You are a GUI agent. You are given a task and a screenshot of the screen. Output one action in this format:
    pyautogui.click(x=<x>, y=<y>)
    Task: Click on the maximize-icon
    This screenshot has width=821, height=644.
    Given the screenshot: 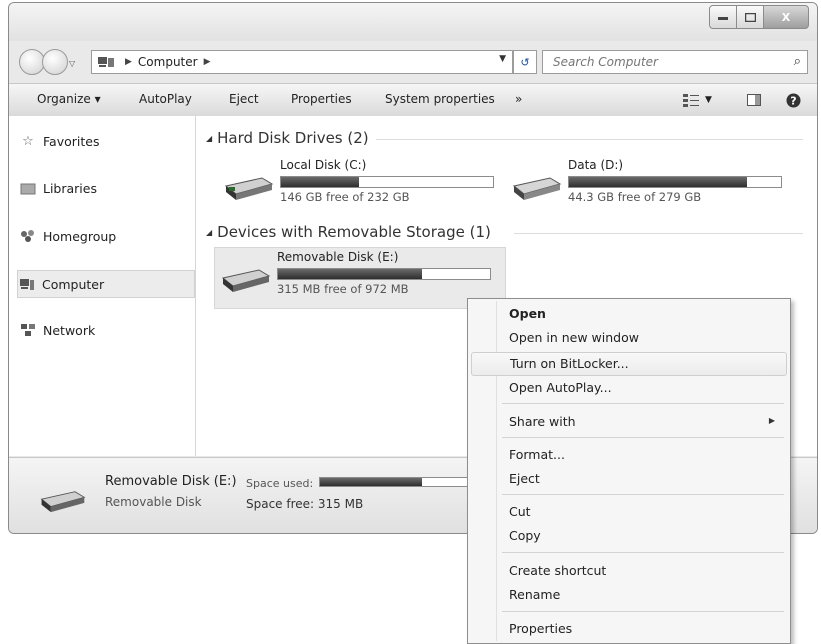 What is the action you would take?
    pyautogui.click(x=750, y=17)
    